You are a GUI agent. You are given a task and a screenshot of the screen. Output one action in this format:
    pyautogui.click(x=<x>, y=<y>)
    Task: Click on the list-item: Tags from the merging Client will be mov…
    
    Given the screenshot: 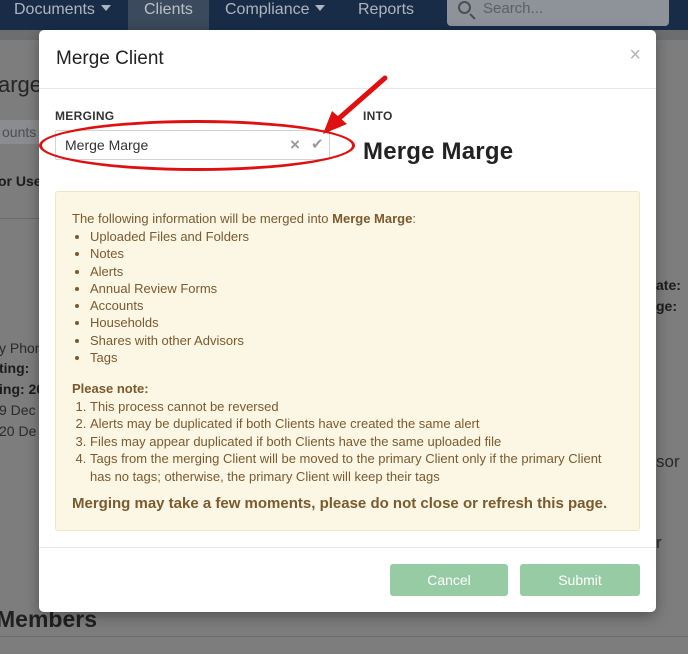 What is the action you would take?
    pyautogui.click(x=357, y=467)
    